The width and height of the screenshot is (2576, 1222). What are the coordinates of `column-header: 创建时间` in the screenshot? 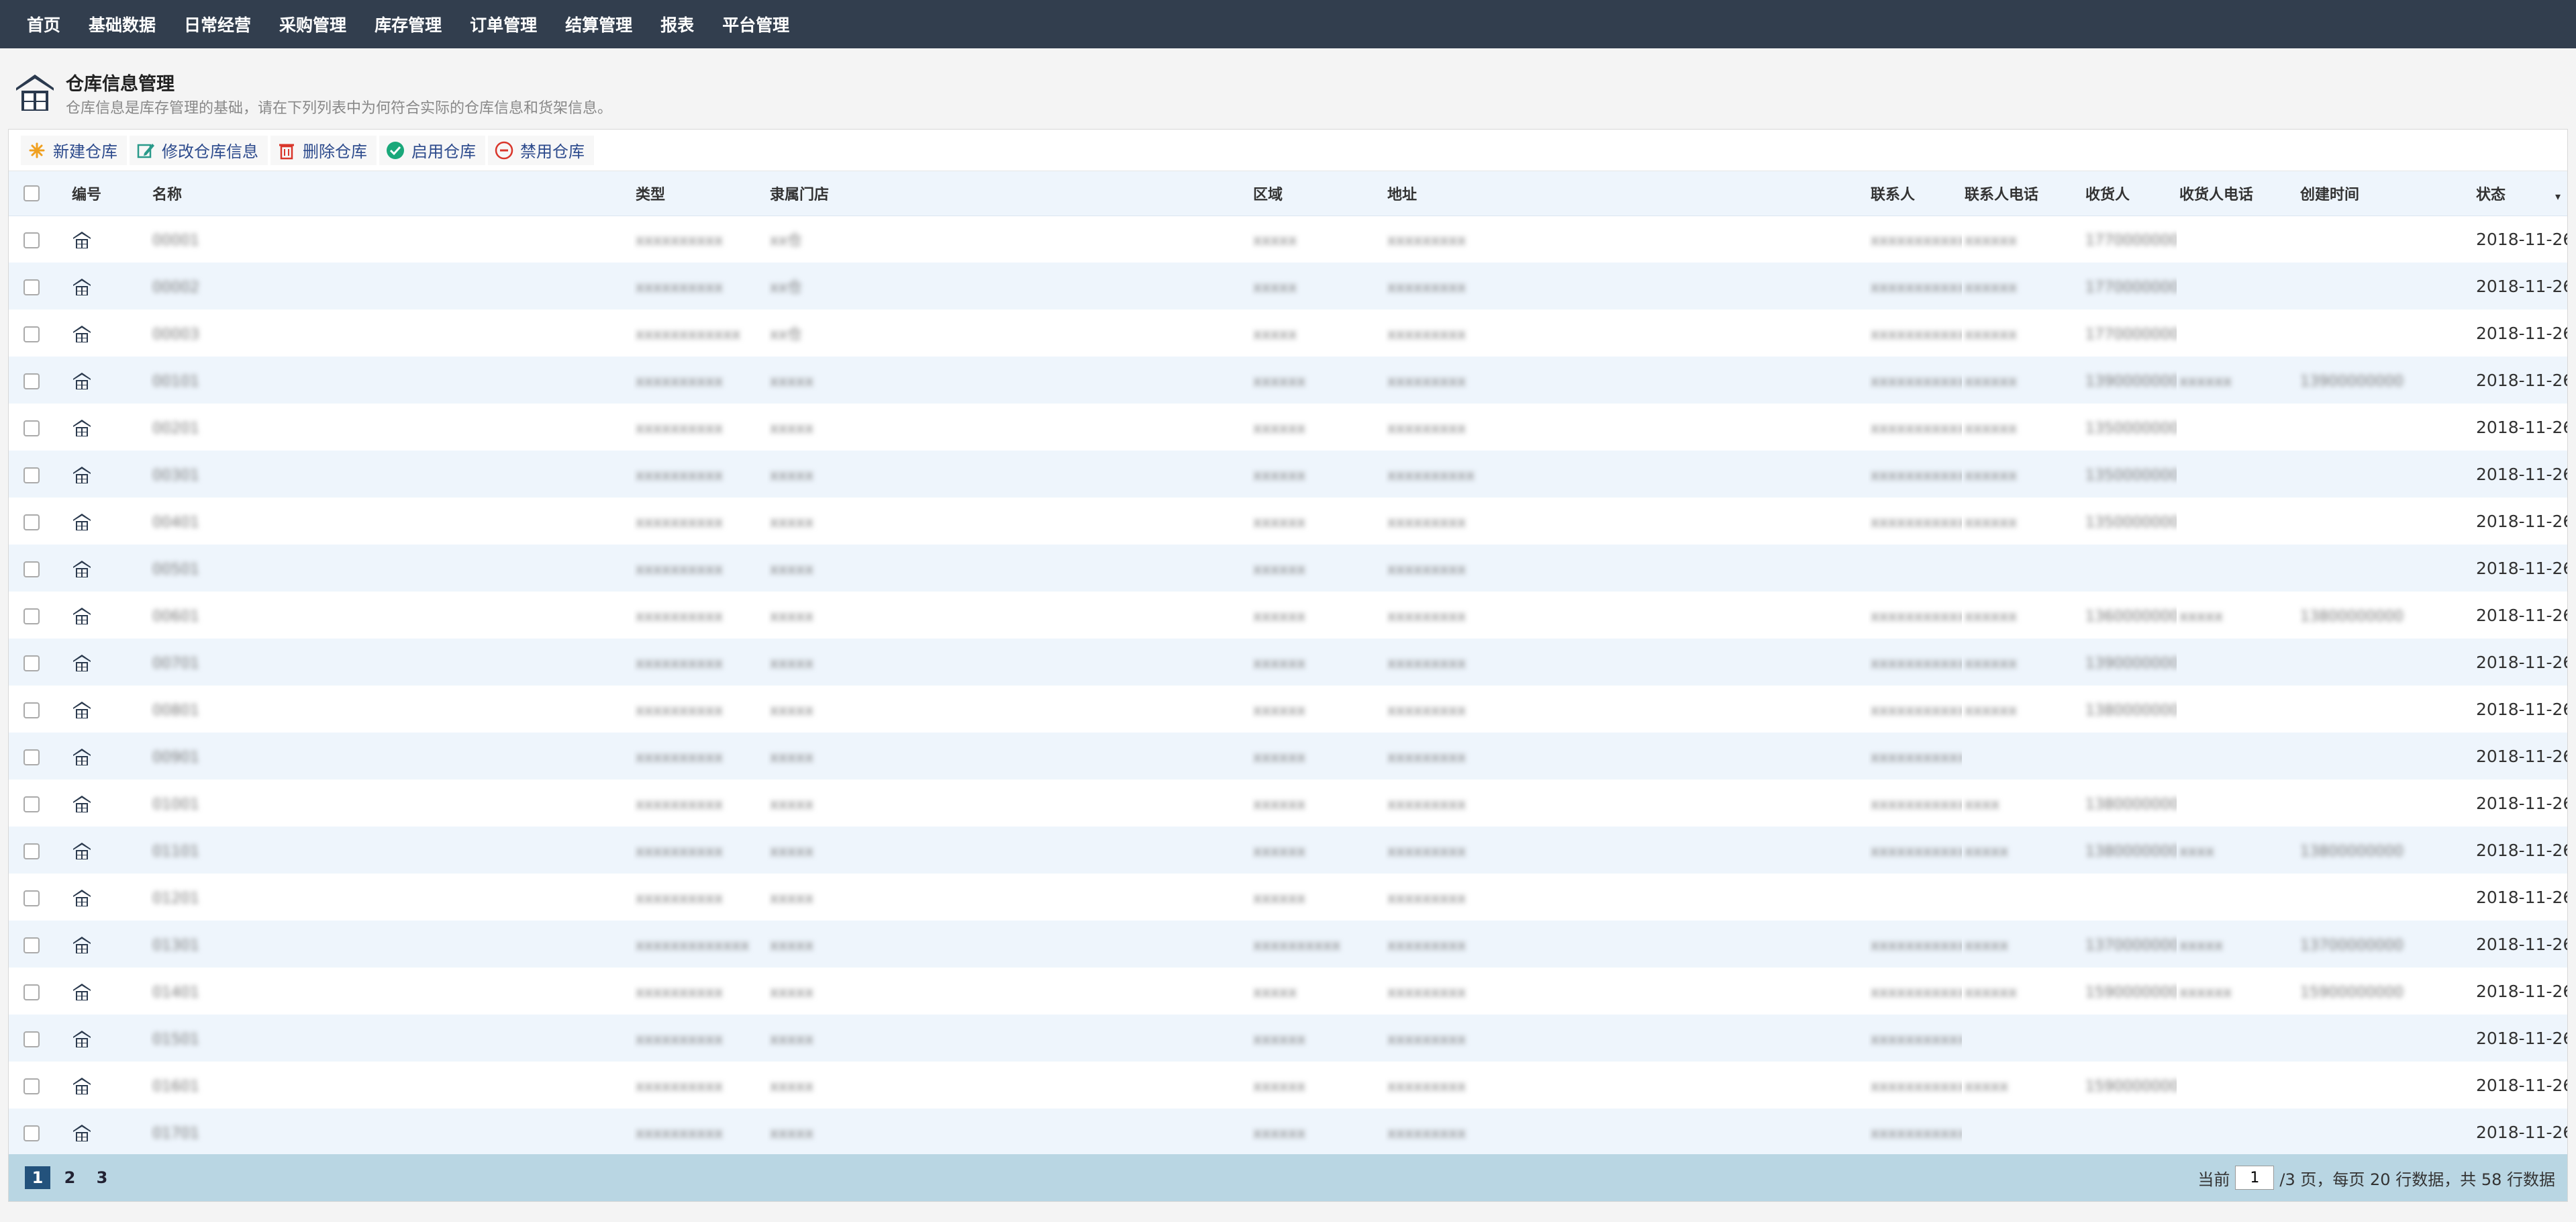 It's located at (2385, 193).